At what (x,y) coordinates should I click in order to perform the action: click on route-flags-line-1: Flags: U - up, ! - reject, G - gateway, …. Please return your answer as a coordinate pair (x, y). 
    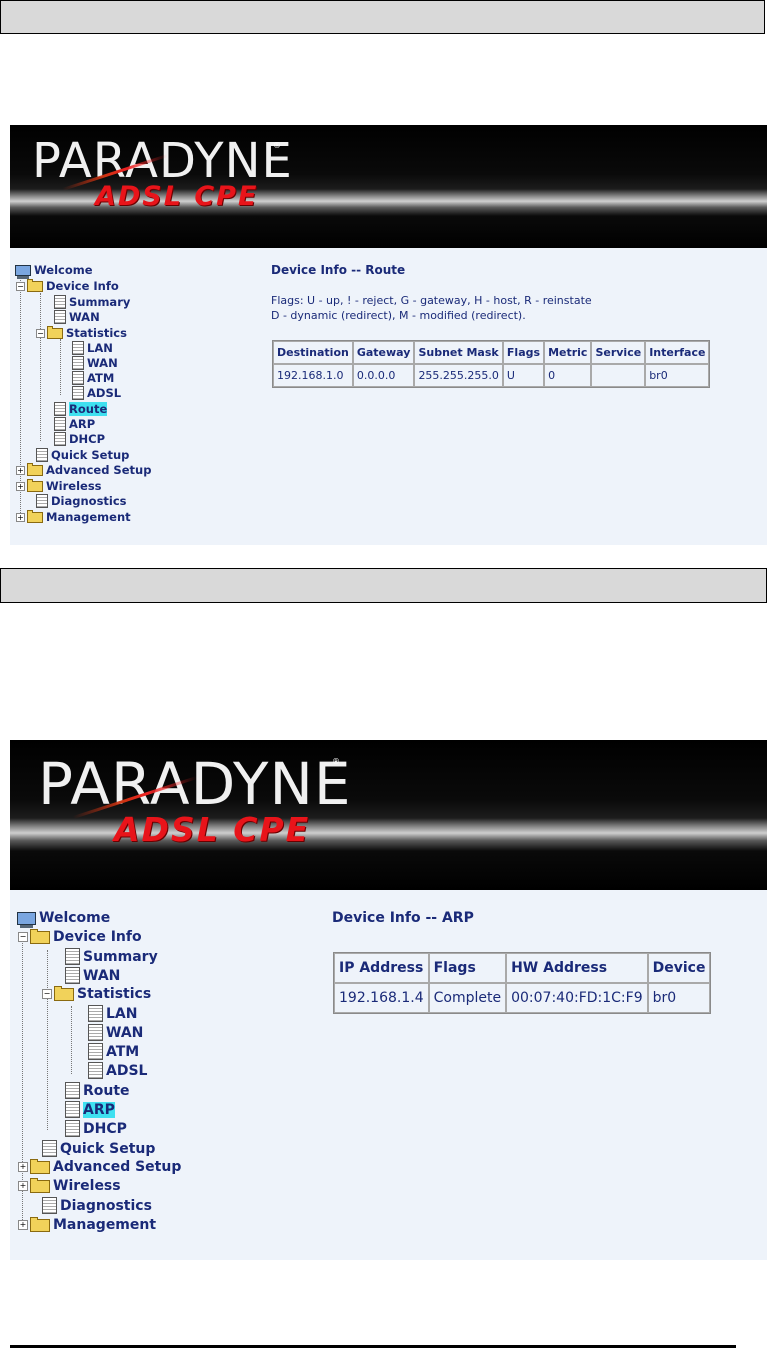
    Looking at the image, I should click on (431, 300).